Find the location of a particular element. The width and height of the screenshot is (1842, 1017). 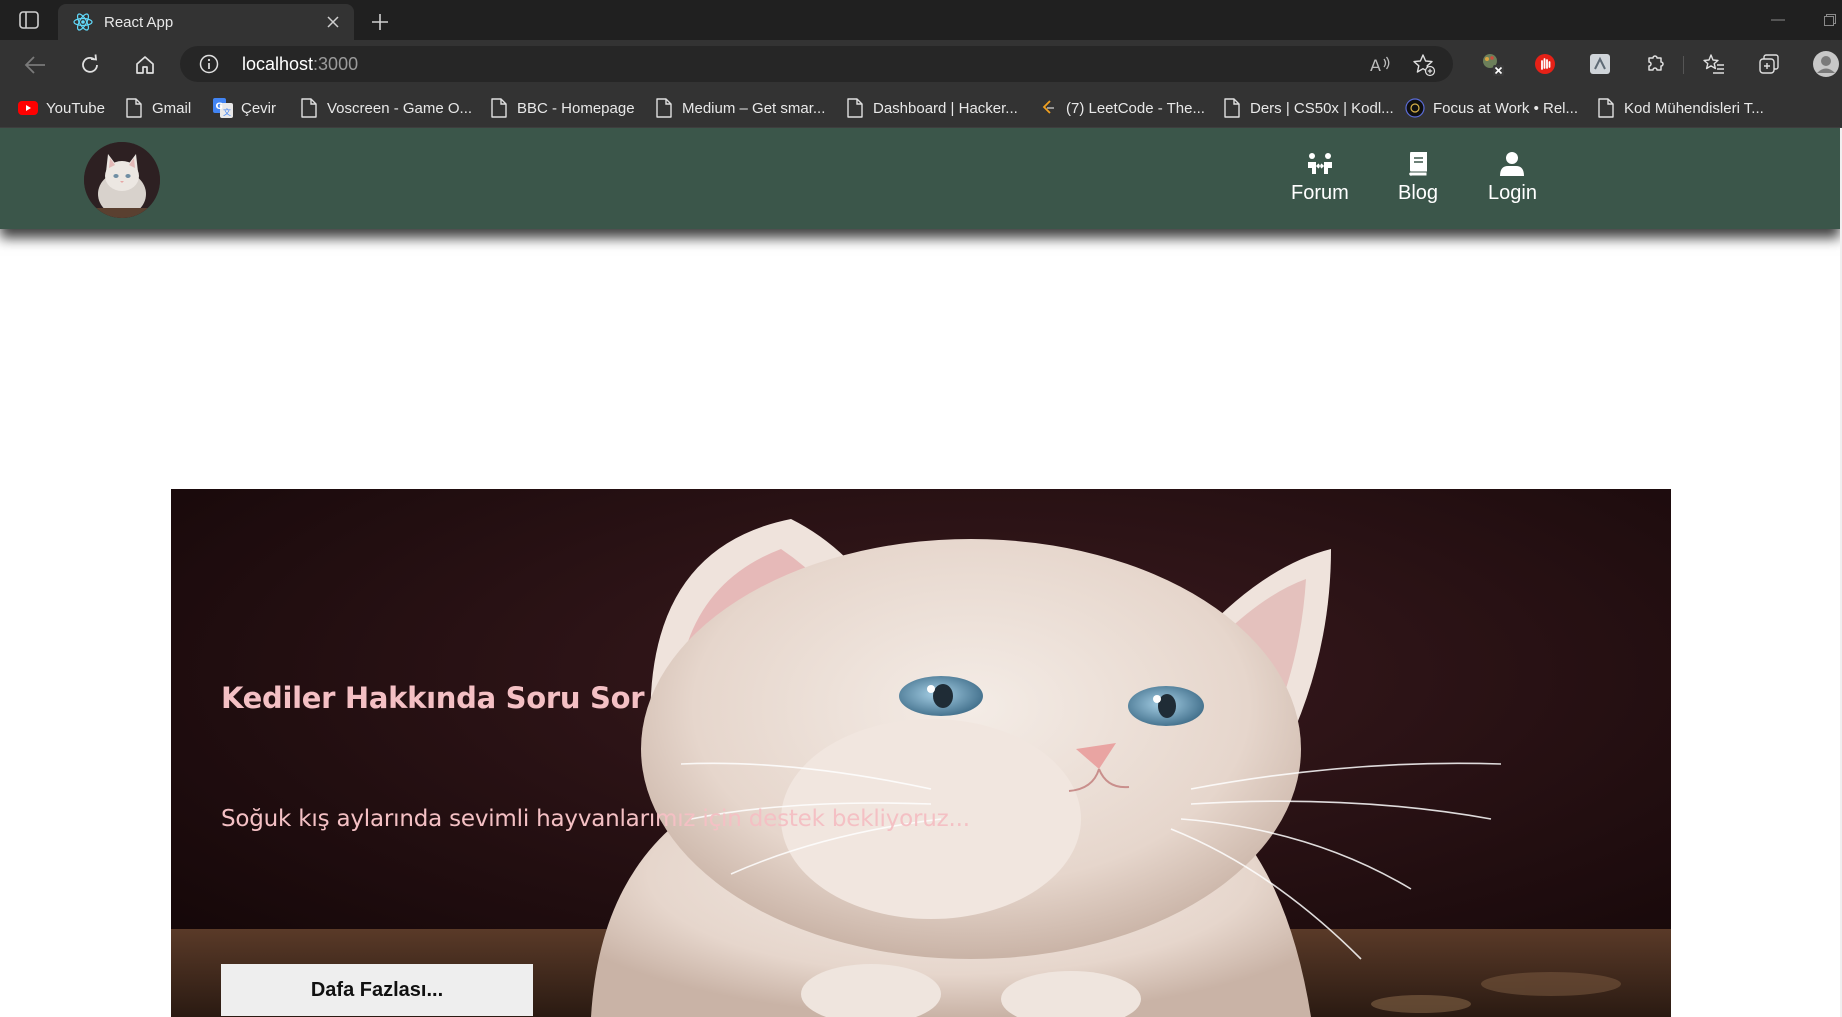

bookmark-label: Gmail is located at coordinates (172, 108).